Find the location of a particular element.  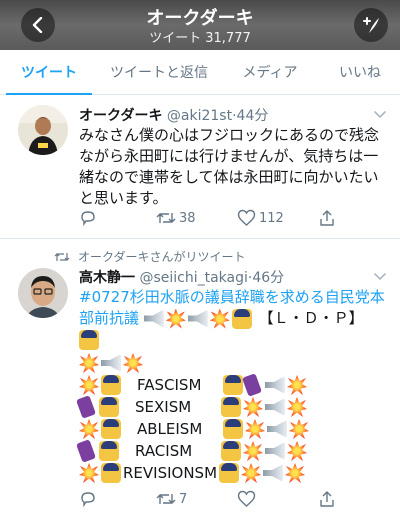

tweet-header: 高木静一 @seiichi_takagi·46分 is located at coordinates (224, 277).